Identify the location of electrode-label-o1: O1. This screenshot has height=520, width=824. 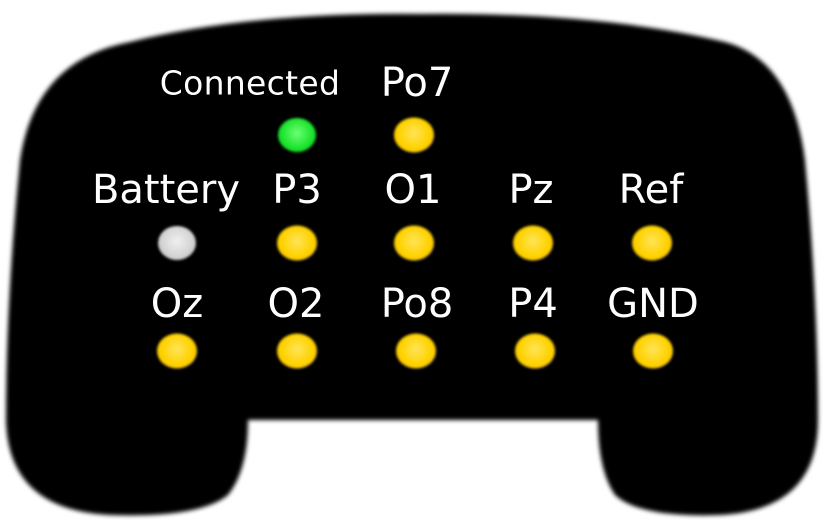
(413, 190).